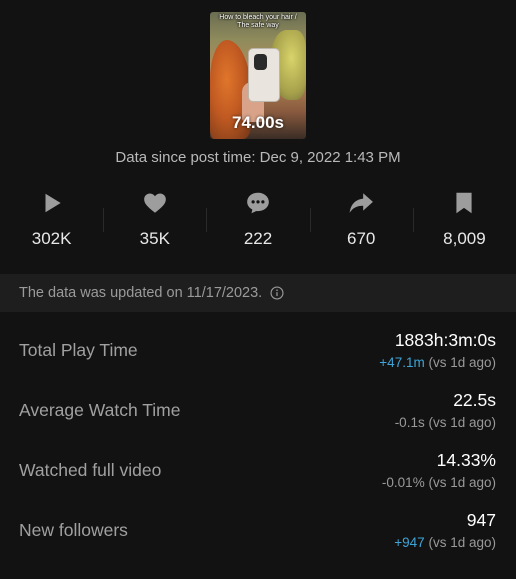 This screenshot has height=579, width=516. What do you see at coordinates (51, 220) in the screenshot?
I see `stat-plays: 302K` at bounding box center [51, 220].